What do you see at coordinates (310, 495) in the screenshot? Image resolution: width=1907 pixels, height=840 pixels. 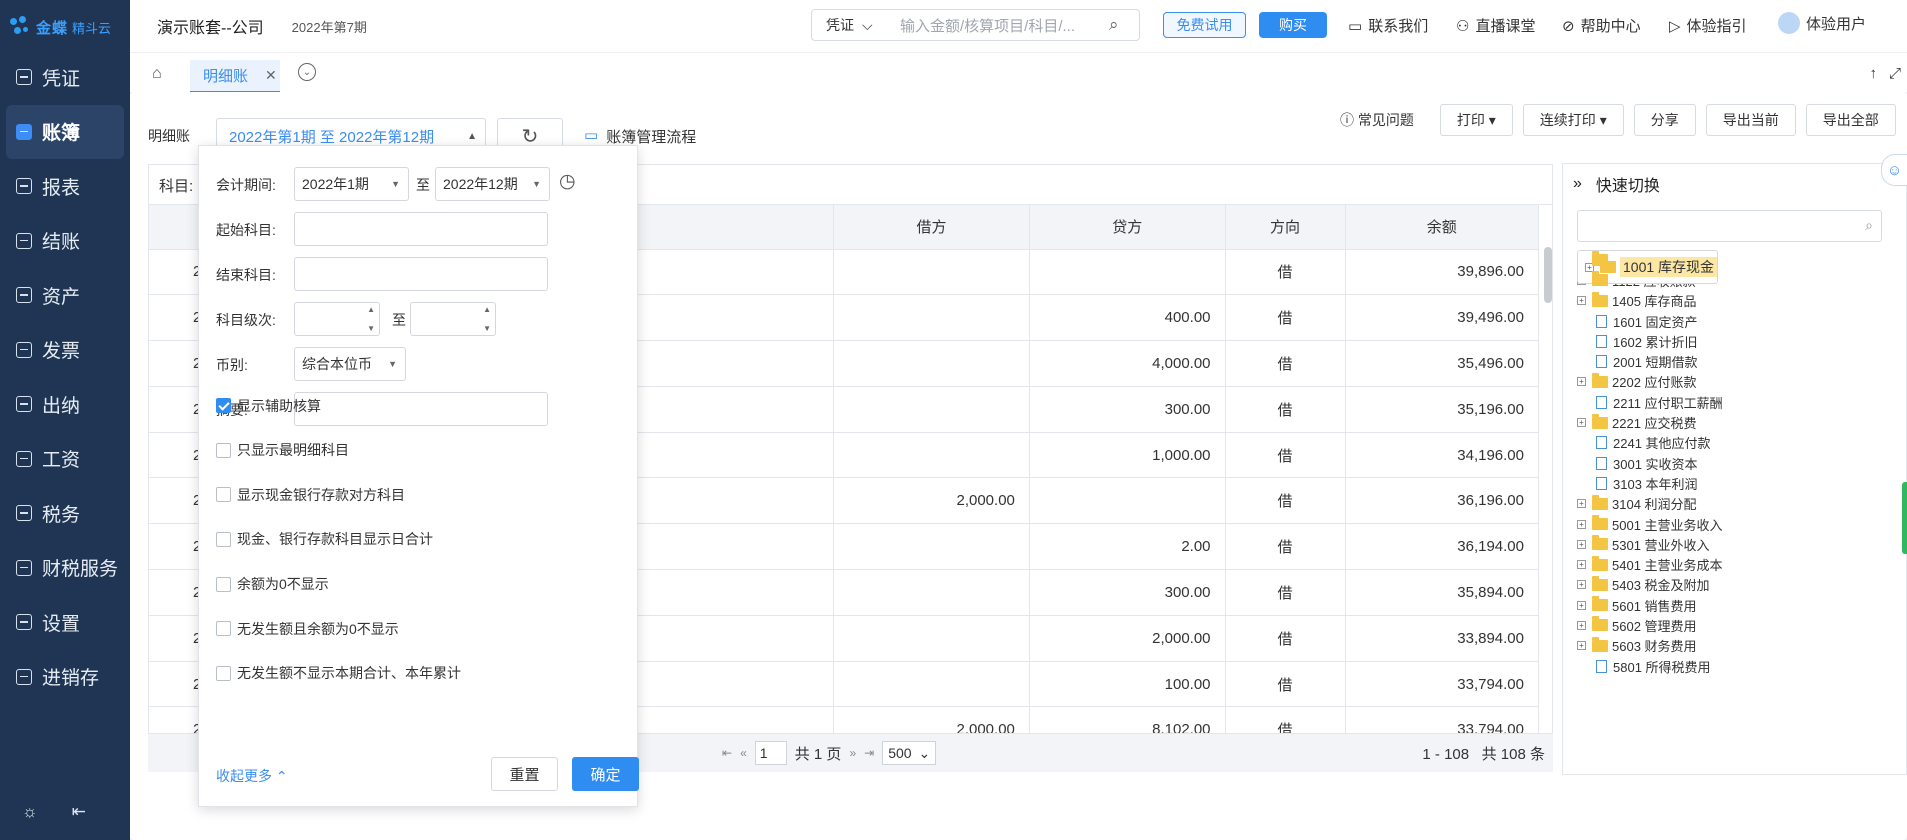 I see `filter-option-checkbox: 显示现金银行存款对方科目` at bounding box center [310, 495].